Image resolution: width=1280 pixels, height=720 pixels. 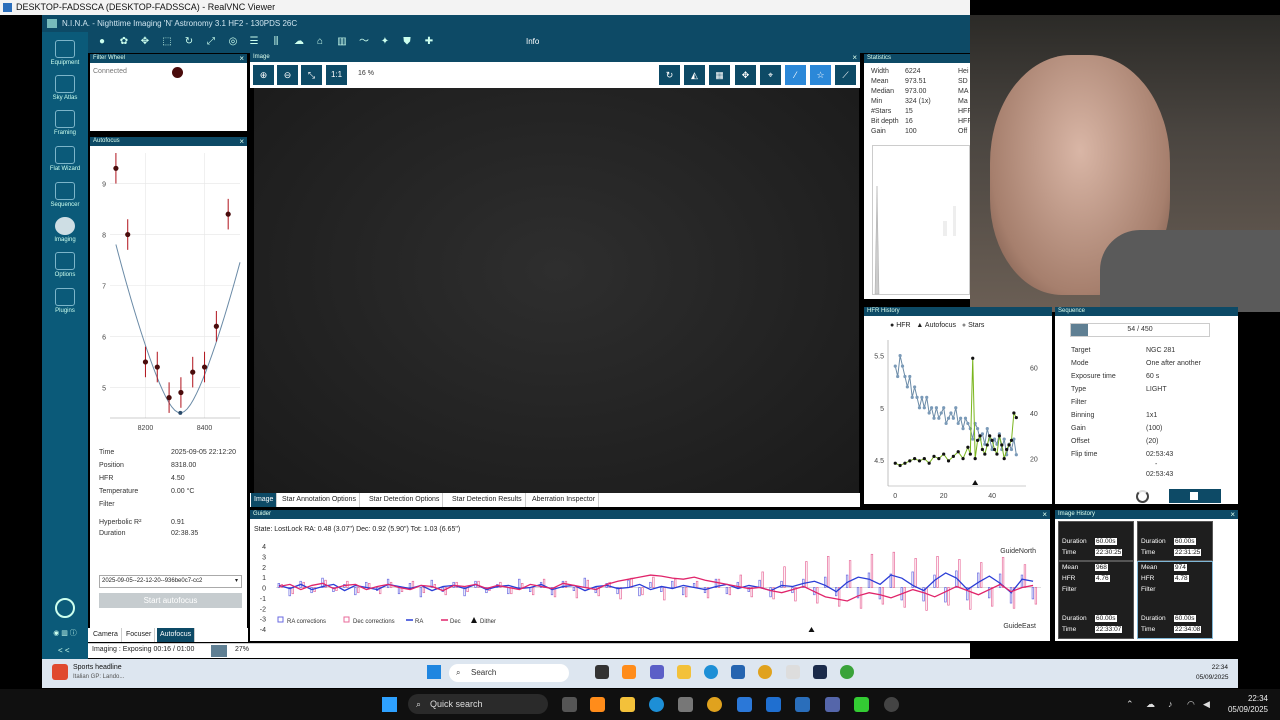 What do you see at coordinates (254, 42) in the screenshot?
I see `sequence-status-icon: ☰` at bounding box center [254, 42].